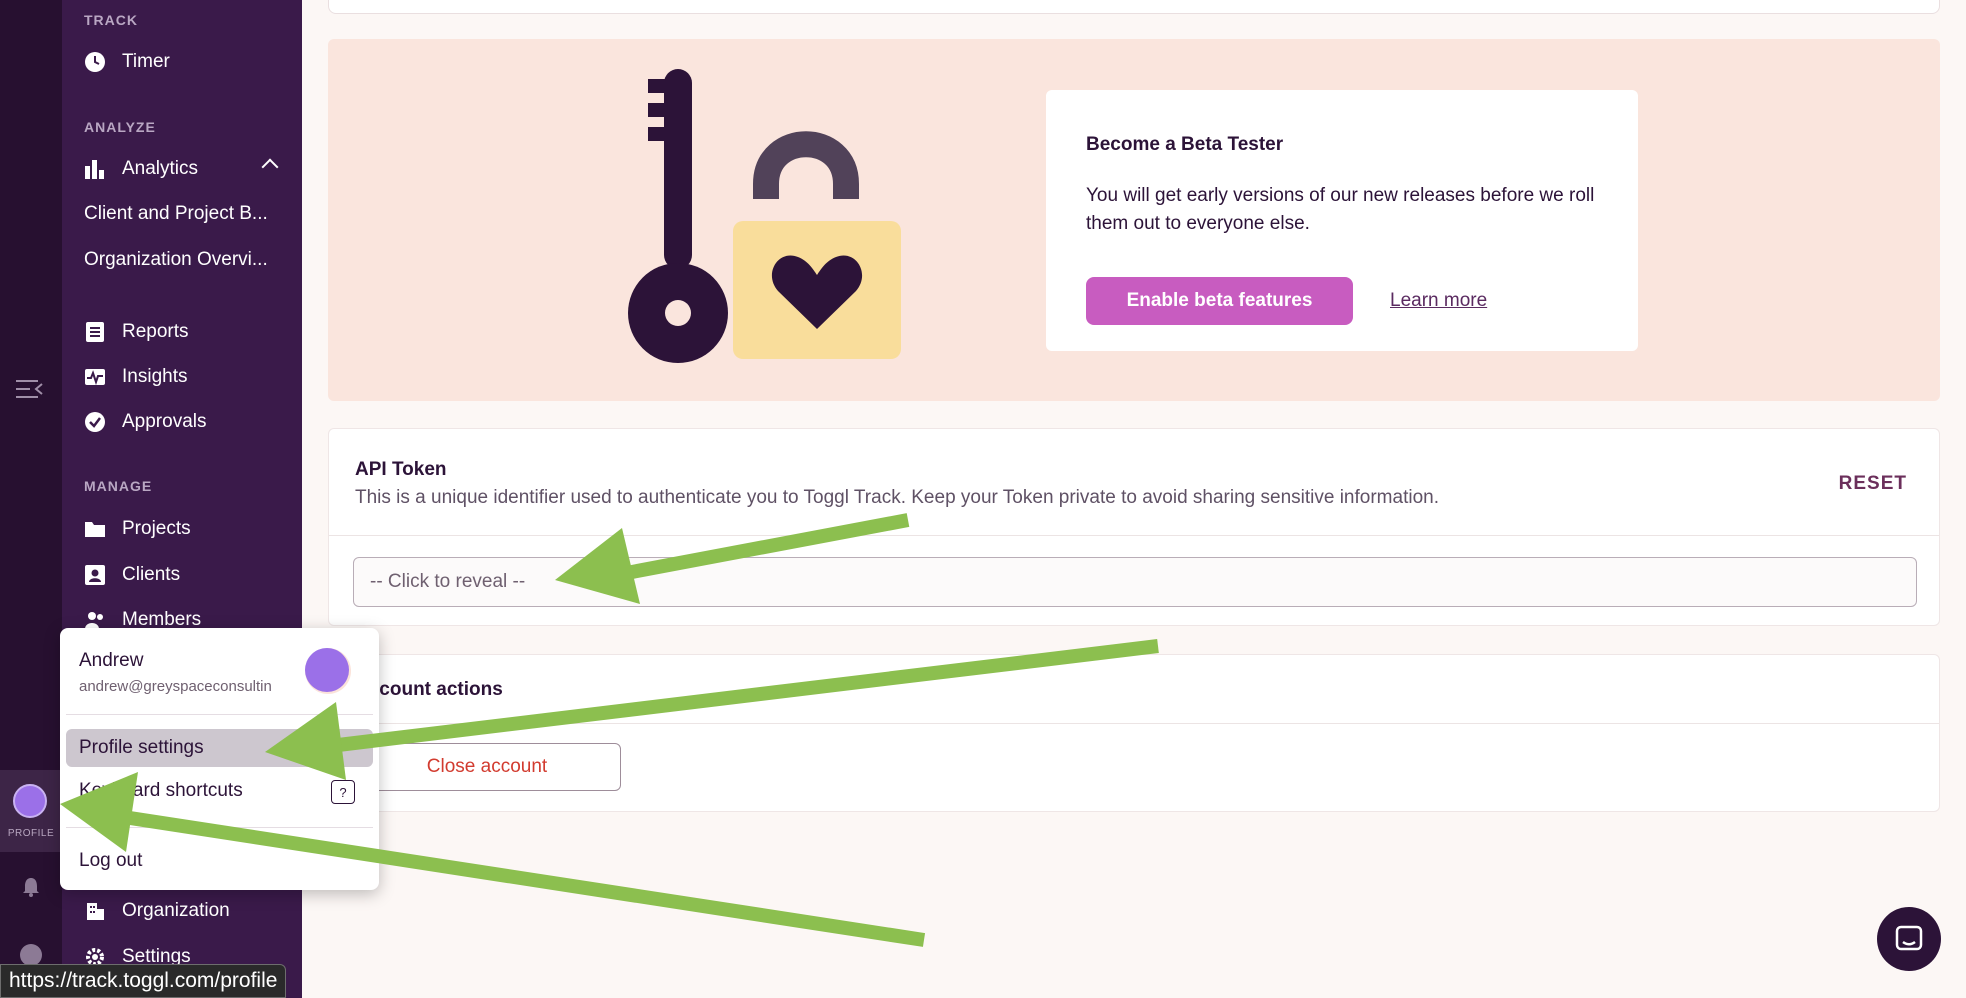 The width and height of the screenshot is (1966, 998). What do you see at coordinates (95, 422) in the screenshot?
I see `check-circle-icon` at bounding box center [95, 422].